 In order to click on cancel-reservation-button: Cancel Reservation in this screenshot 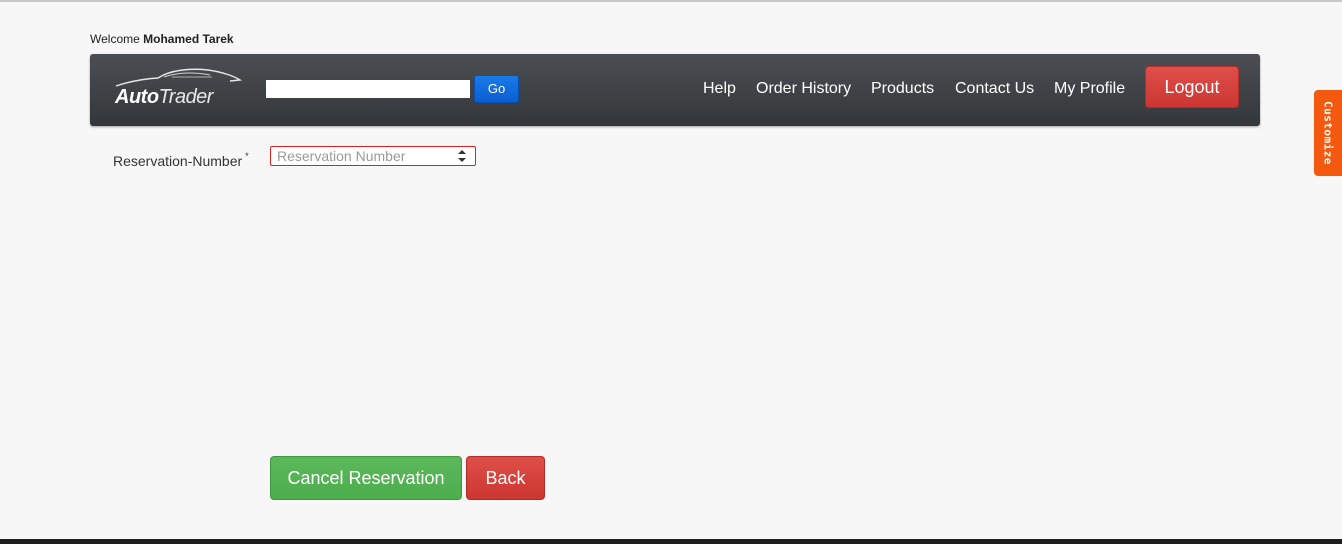, I will do `click(366, 478)`.